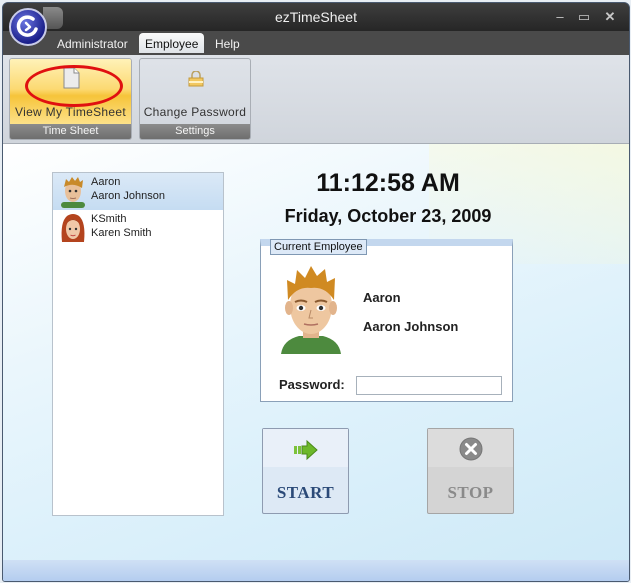 The image size is (631, 583). What do you see at coordinates (106, 182) in the screenshot?
I see `employee-username: Aaron` at bounding box center [106, 182].